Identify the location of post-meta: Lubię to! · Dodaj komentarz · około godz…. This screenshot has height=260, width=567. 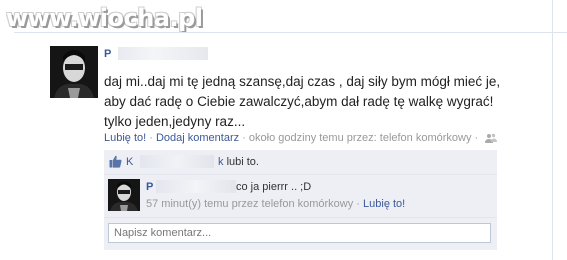
(301, 139).